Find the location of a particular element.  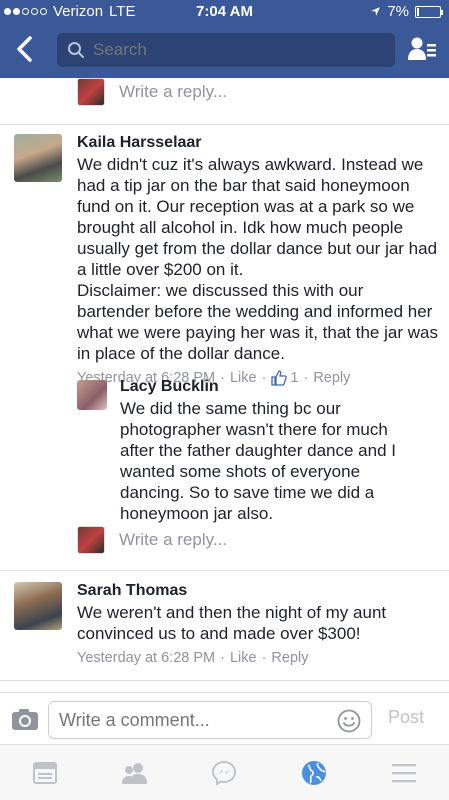

comment-composer: Post is located at coordinates (224, 718).